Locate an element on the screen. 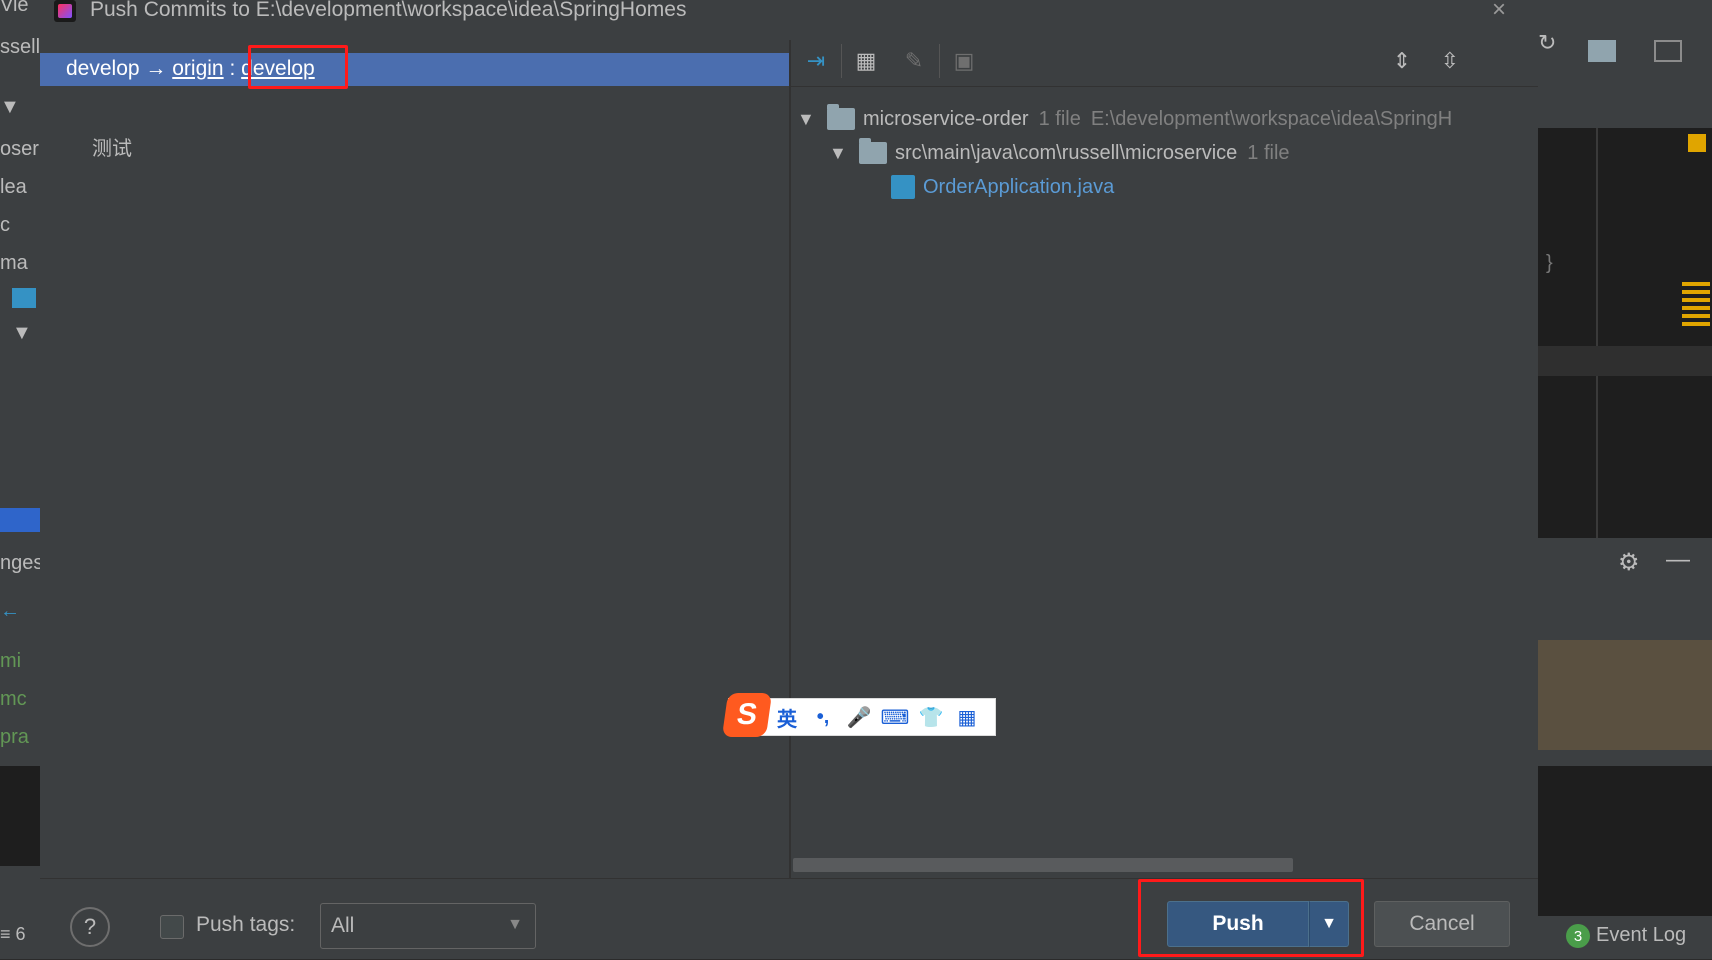 This screenshot has height=960, width=1712. bg-menu-fragment: Vie is located at coordinates (14, 8).